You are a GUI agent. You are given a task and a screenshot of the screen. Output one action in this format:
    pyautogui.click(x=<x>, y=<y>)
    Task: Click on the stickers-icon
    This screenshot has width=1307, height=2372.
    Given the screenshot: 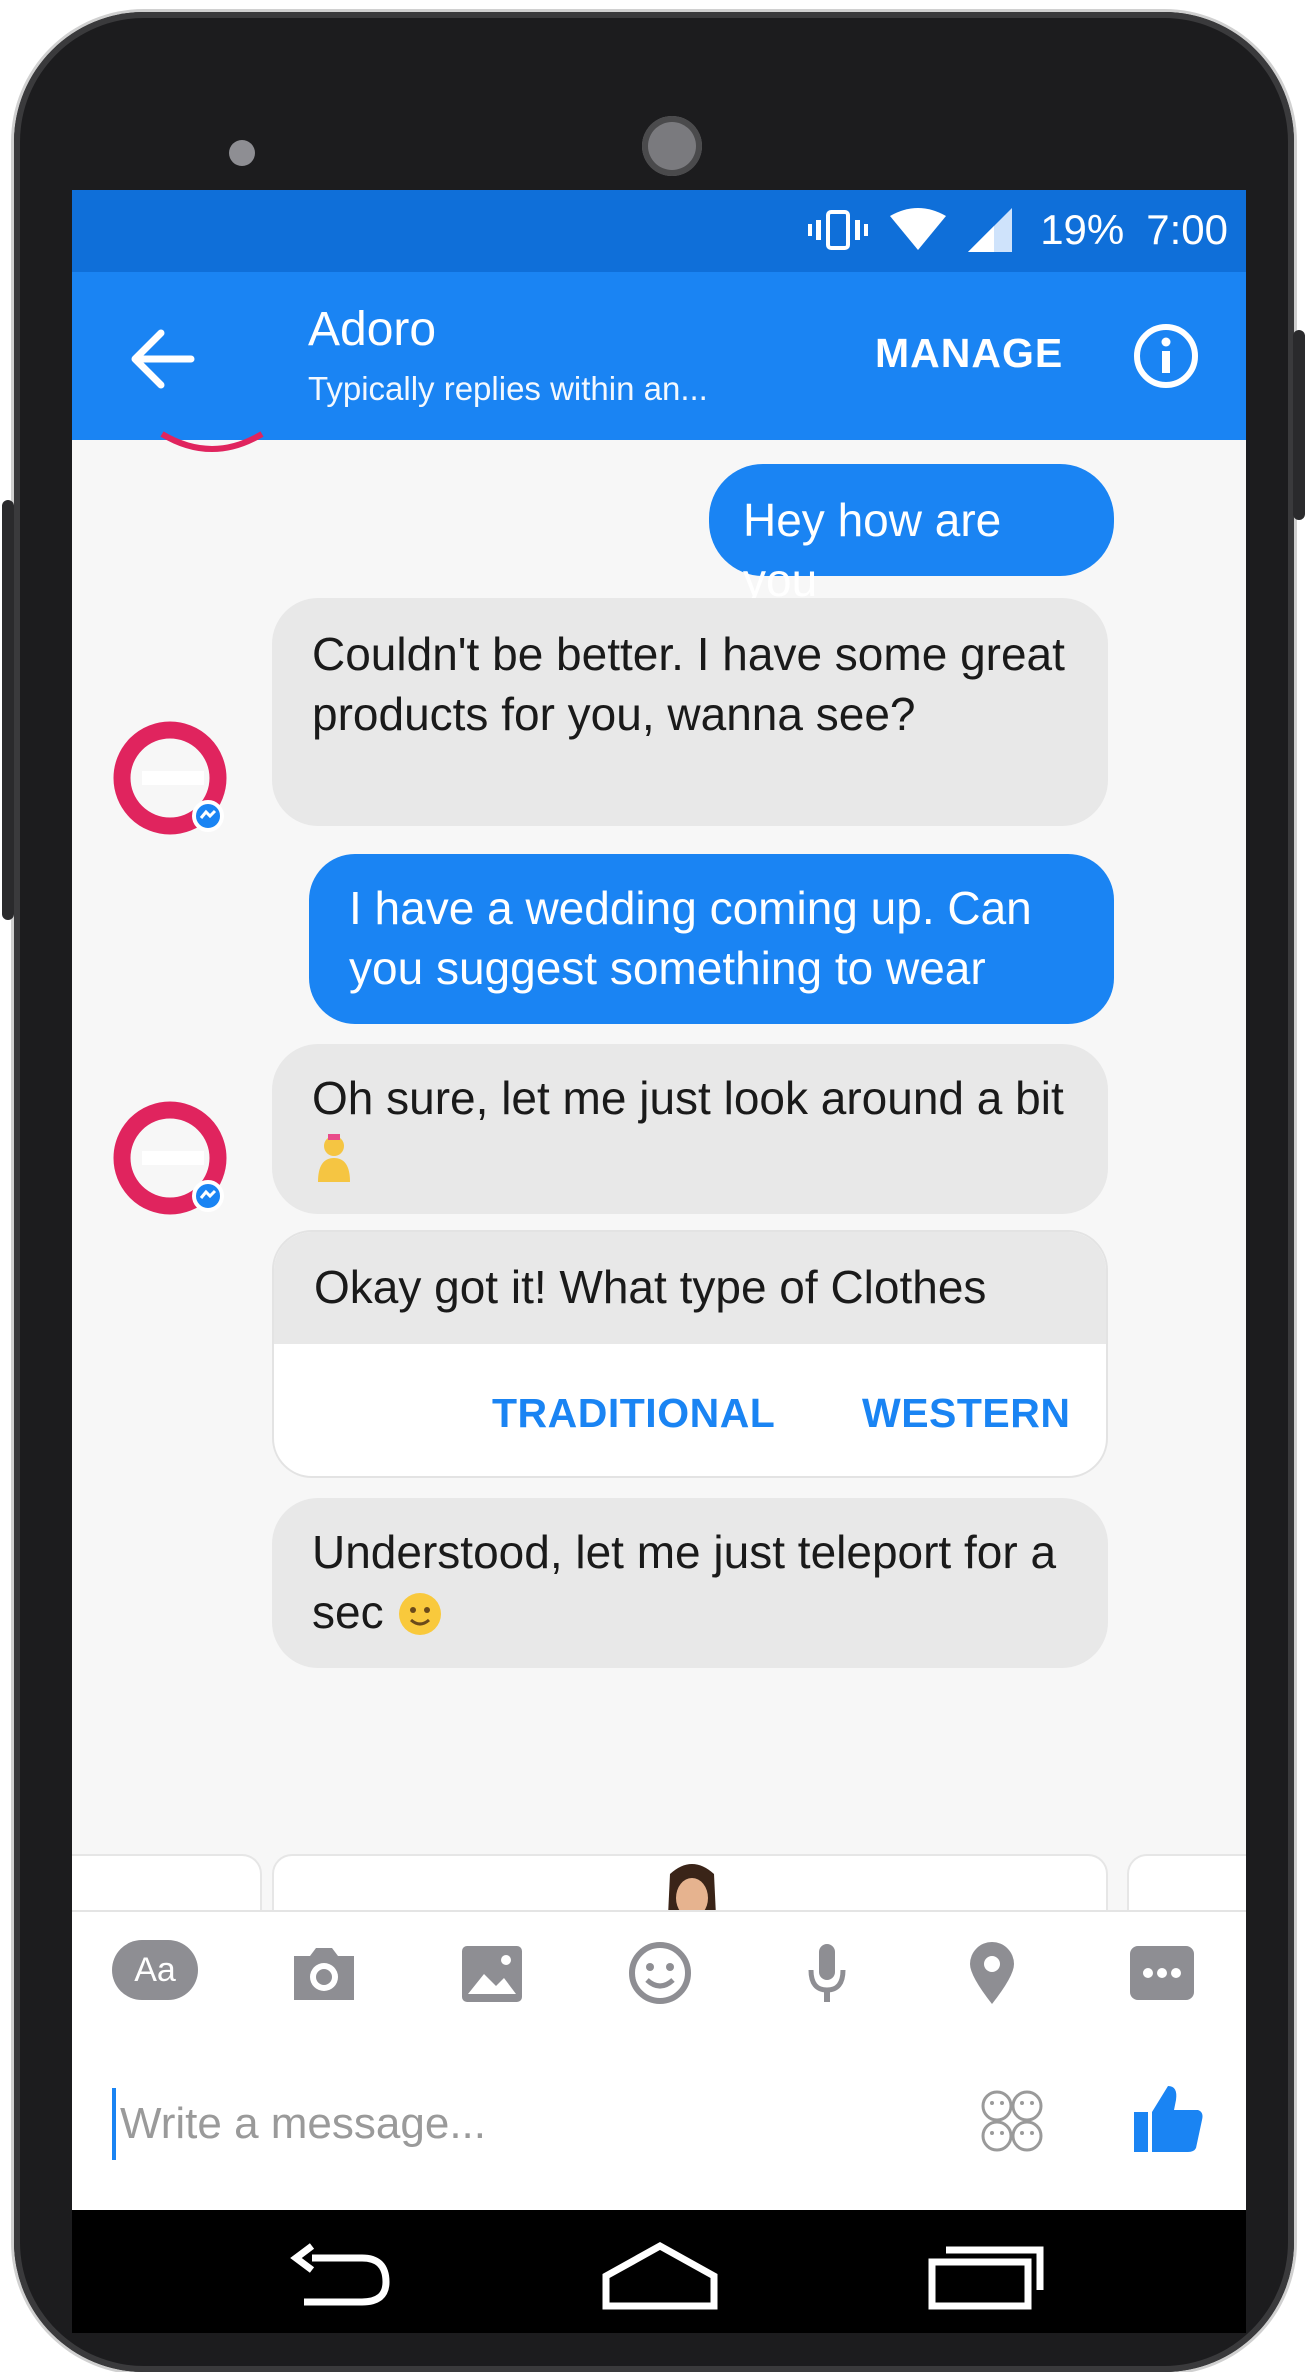 What is the action you would take?
    pyautogui.click(x=1012, y=2121)
    